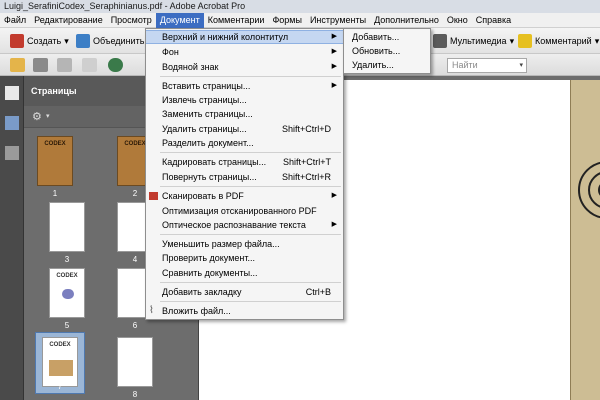 Image resolution: width=600 pixels, height=400 pixels. Describe the element at coordinates (236, 20) in the screenshot. I see `menu-comments: Комментарии` at that location.